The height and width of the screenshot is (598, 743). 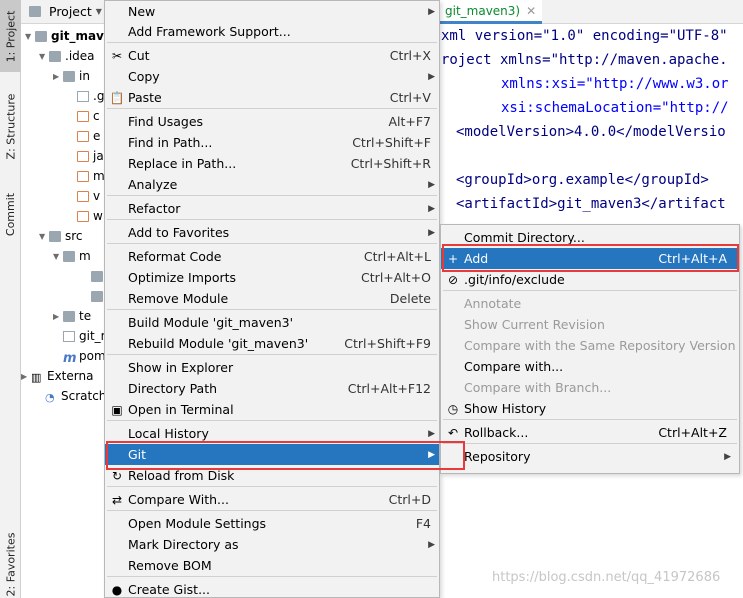 What do you see at coordinates (600, 345) in the screenshot?
I see `git-menu-item-label: Compare with the Same Repository Version` at bounding box center [600, 345].